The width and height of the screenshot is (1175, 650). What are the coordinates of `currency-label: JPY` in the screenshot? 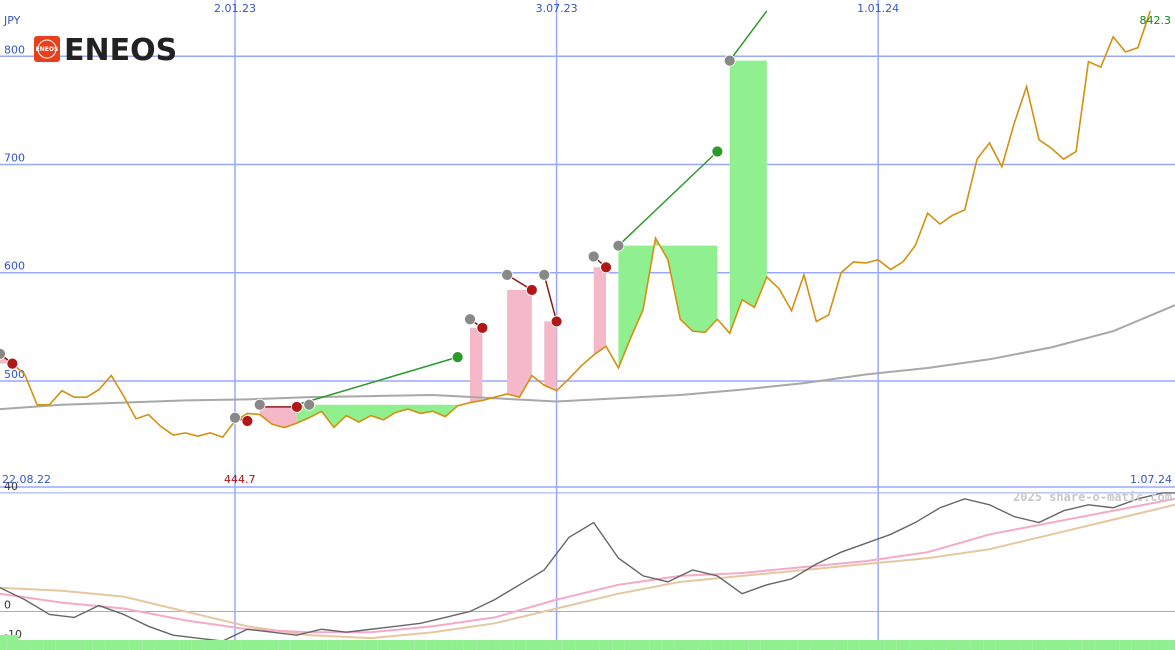 It's located at (12, 20).